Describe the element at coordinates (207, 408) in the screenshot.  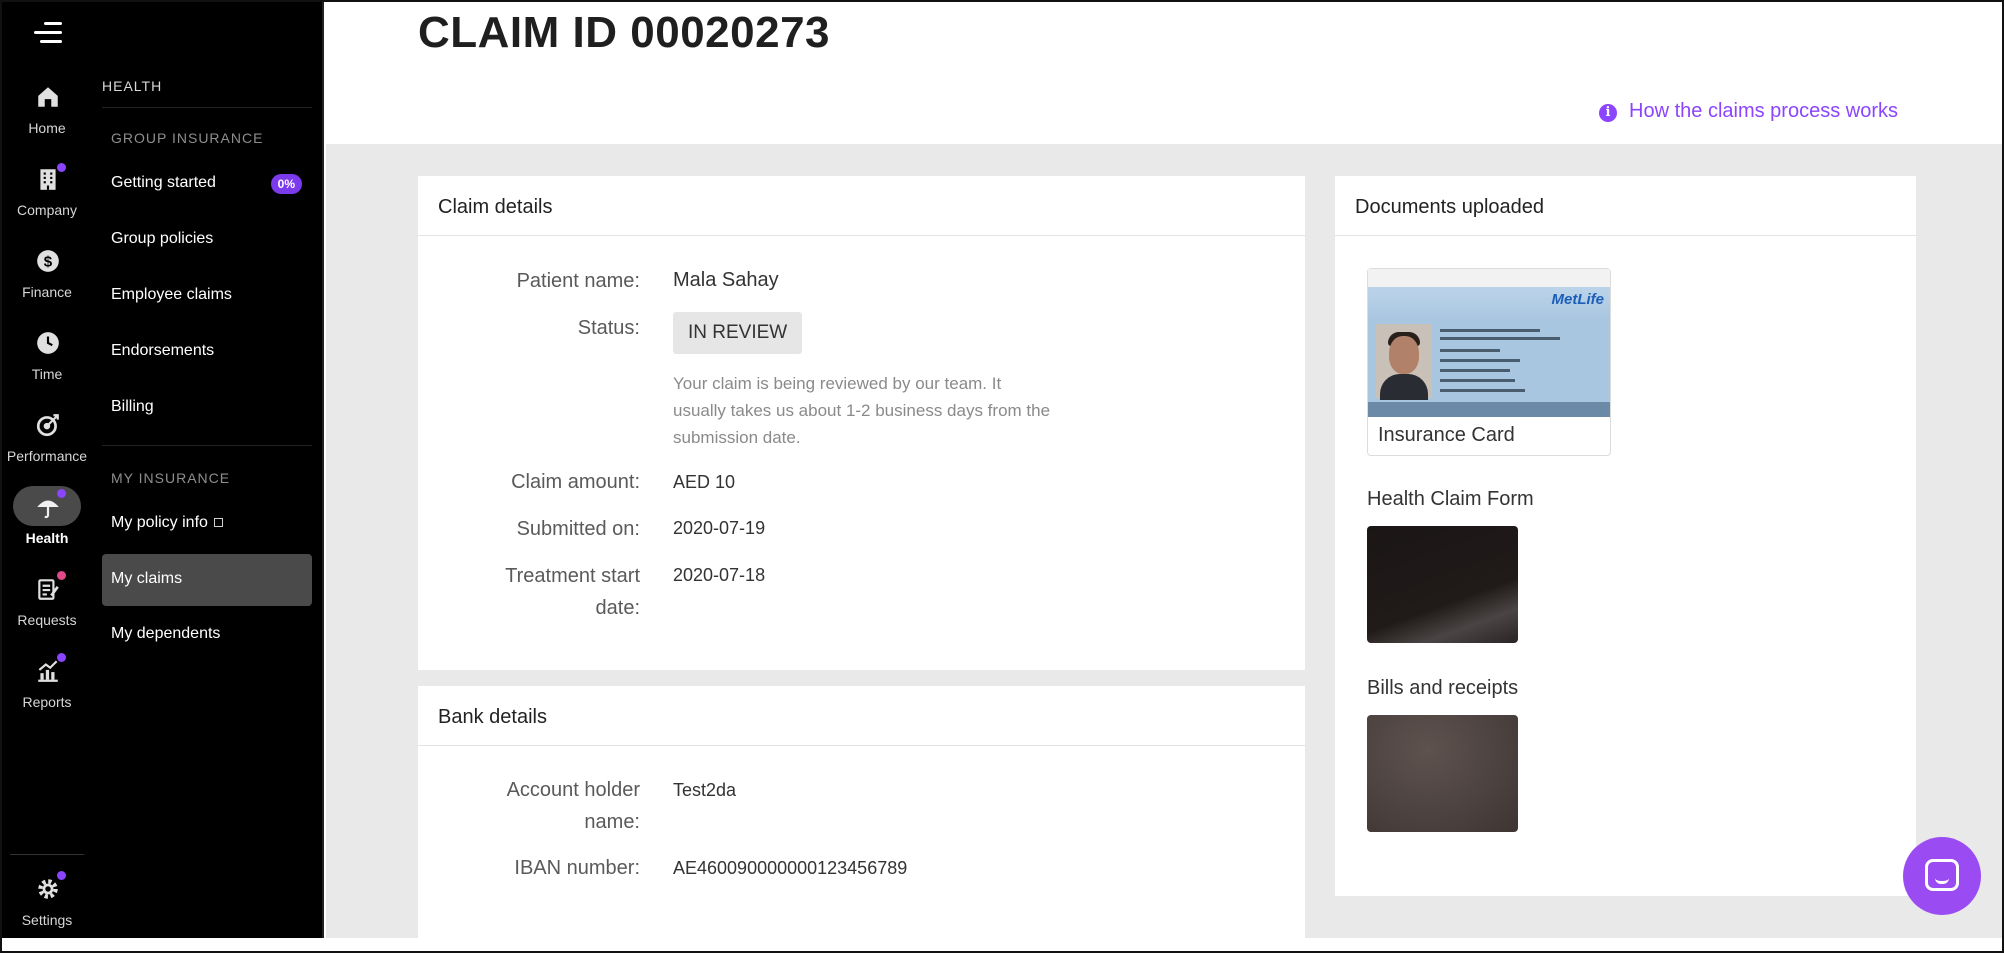
I see `nav-item-billing: Billing` at that location.